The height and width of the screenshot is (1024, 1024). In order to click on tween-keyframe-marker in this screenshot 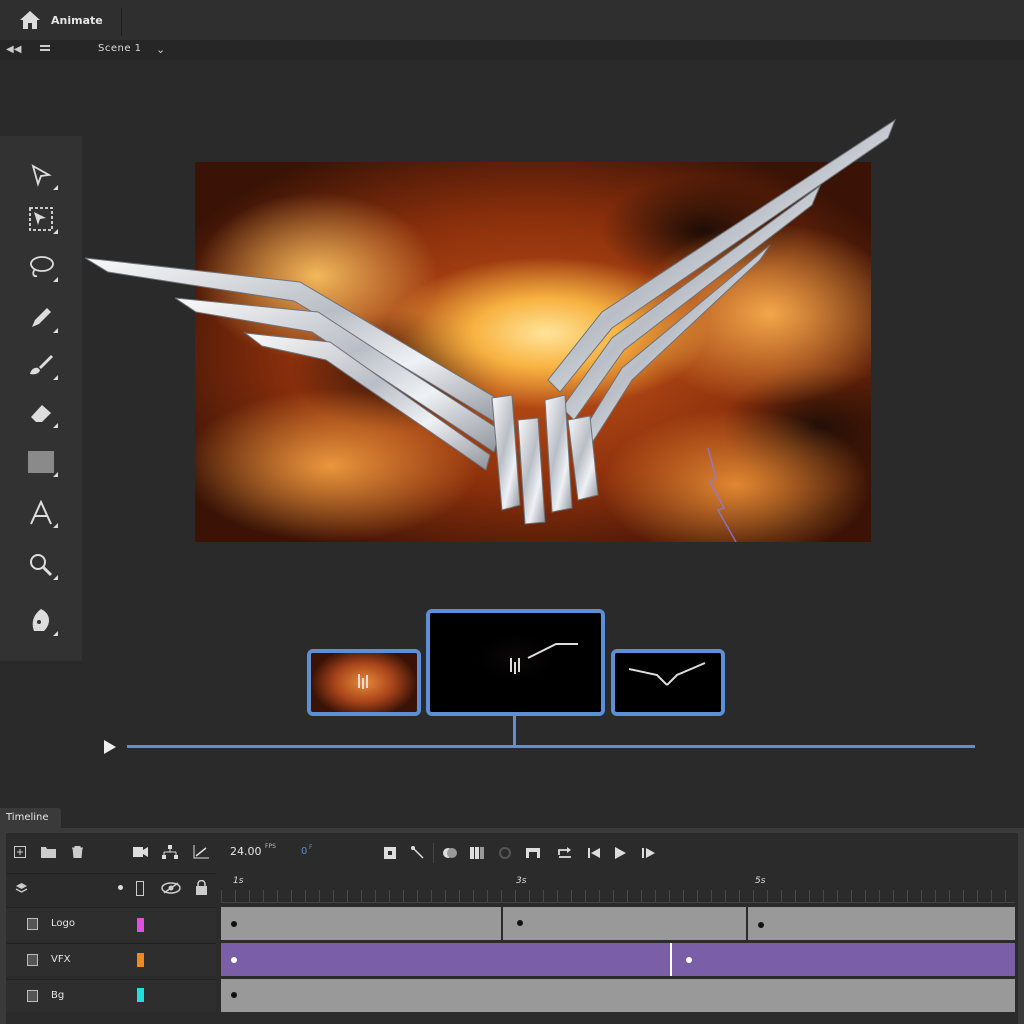, I will do `click(671, 959)`.